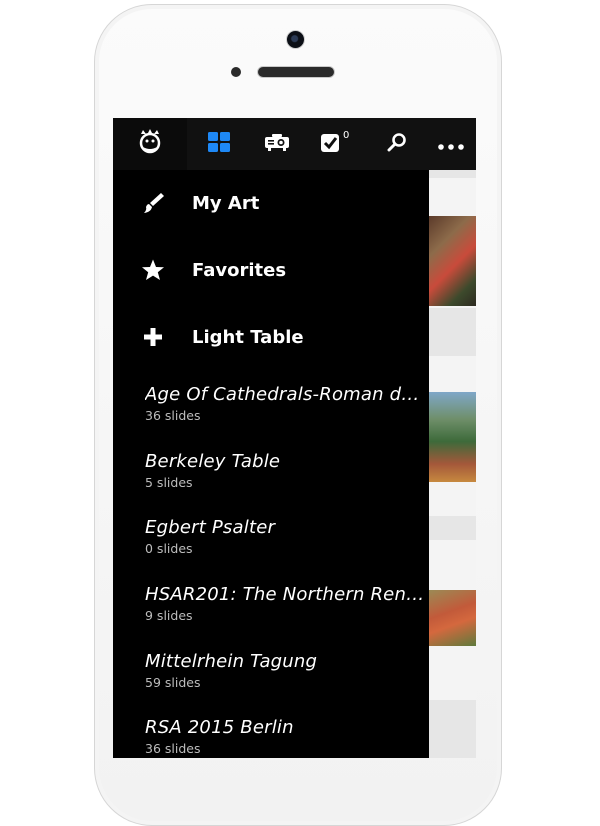 The height and width of the screenshot is (826, 600). I want to click on collection-item: RSA 2015 Berlin 36 slides, so click(287, 736).